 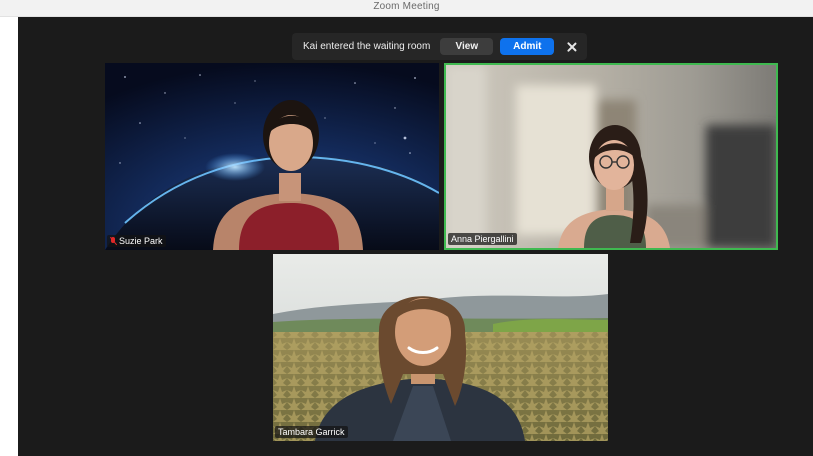 I want to click on admit-button: Admit, so click(x=527, y=46).